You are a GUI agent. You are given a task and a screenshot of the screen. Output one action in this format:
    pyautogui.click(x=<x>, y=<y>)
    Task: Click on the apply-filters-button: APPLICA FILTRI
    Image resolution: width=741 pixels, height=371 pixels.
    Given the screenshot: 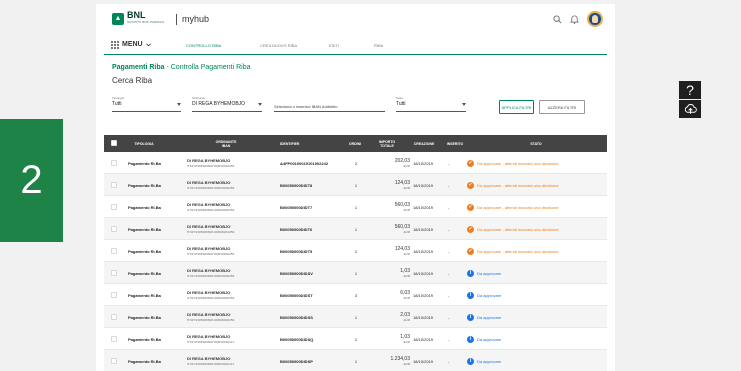 What is the action you would take?
    pyautogui.click(x=516, y=107)
    